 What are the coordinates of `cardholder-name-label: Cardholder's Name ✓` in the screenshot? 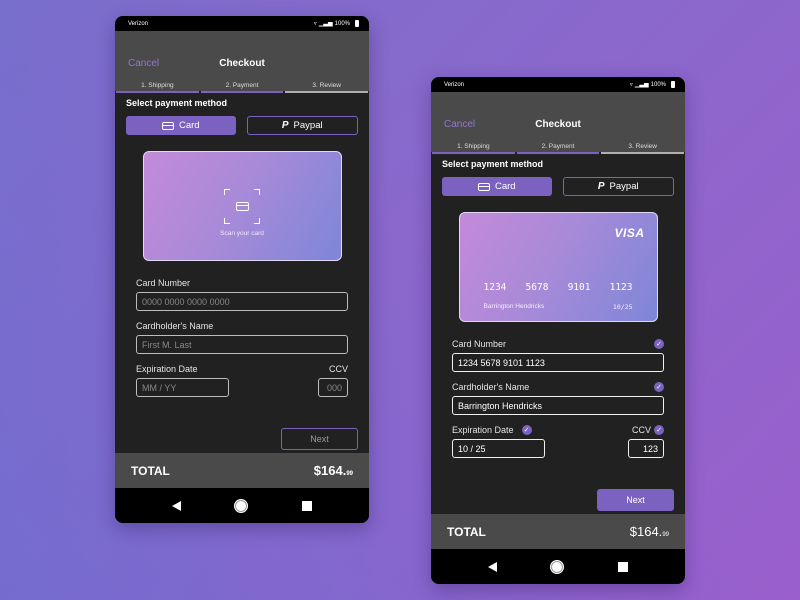 It's located at (558, 387).